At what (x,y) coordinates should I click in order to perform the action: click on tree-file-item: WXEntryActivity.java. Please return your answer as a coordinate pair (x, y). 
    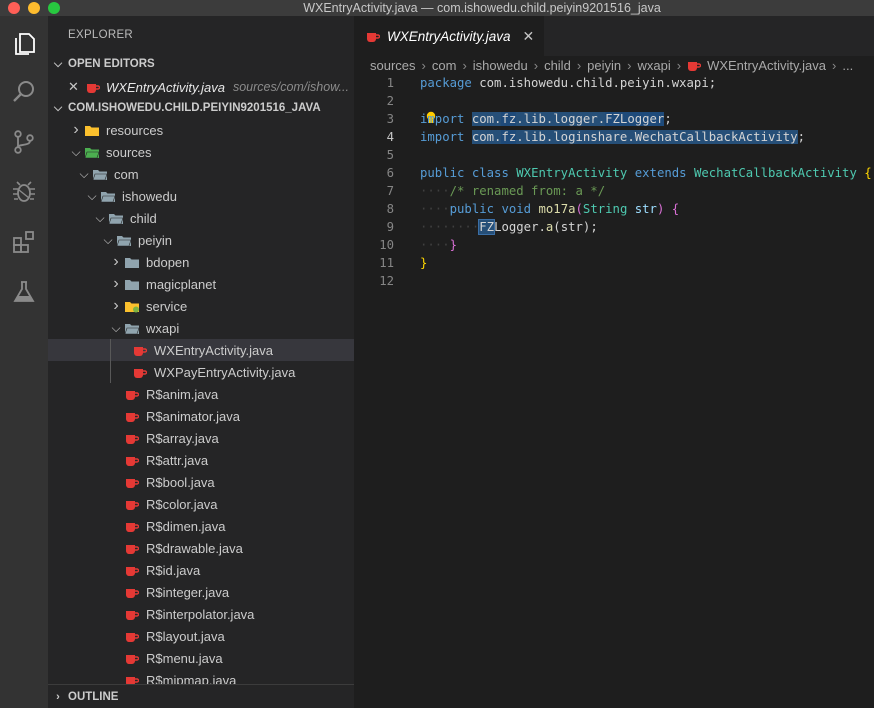
    Looking at the image, I should click on (201, 350).